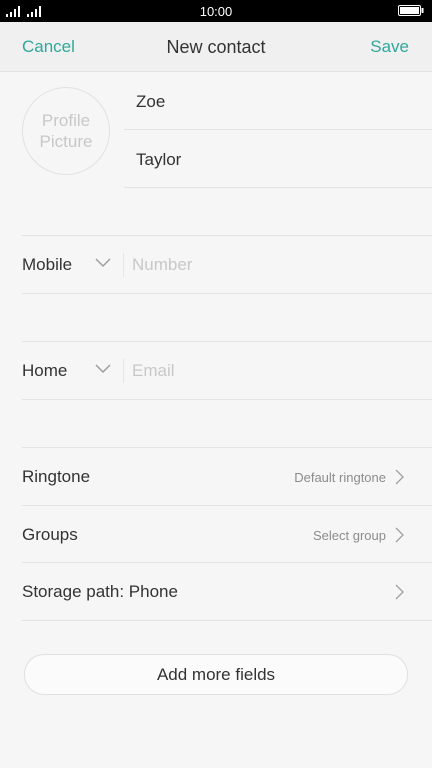 The height and width of the screenshot is (768, 432). What do you see at coordinates (56, 476) in the screenshot?
I see `ringtone-label: Ringtone` at bounding box center [56, 476].